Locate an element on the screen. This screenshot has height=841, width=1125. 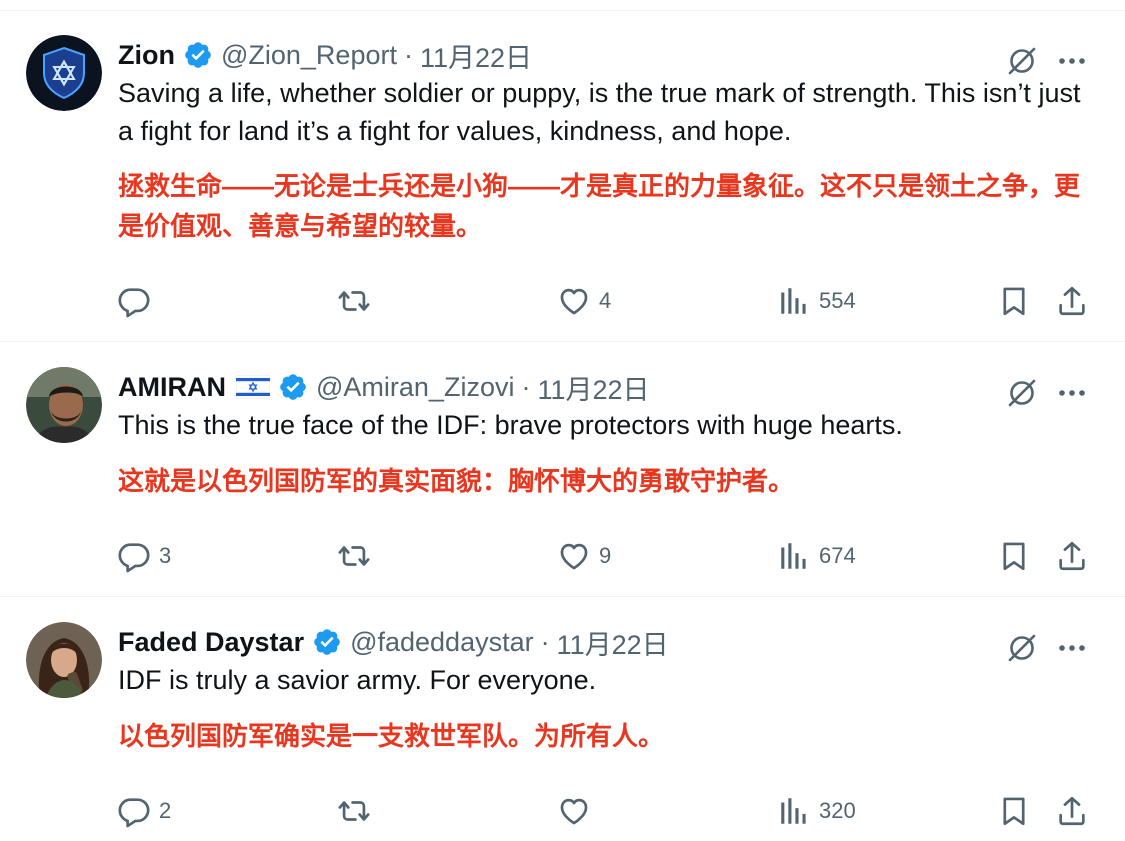
tweet-header: Zion @Zion_Report · 11月22日 is located at coordinates (325, 55).